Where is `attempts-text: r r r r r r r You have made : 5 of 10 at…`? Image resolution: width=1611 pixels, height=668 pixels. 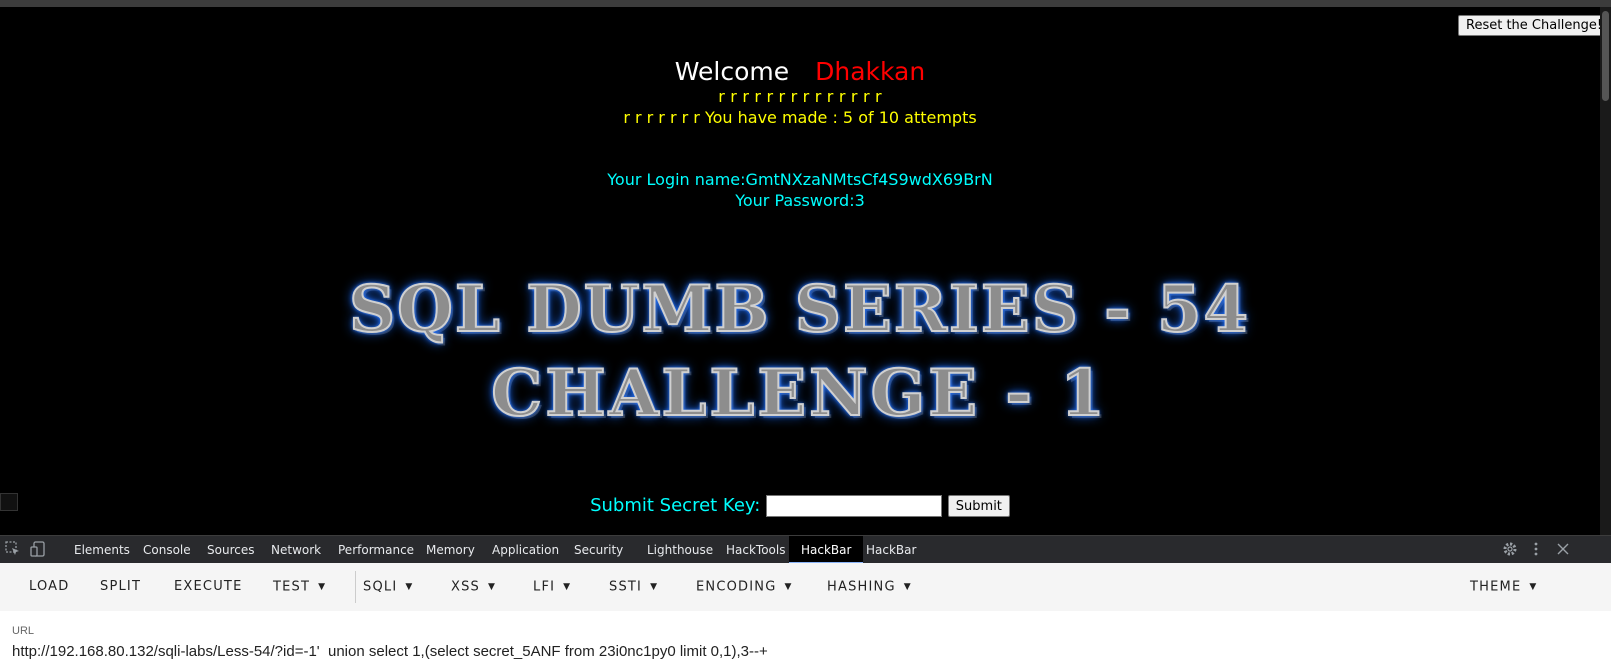
attempts-text: r r r r r r r You have made : 5 of 10 at… is located at coordinates (800, 117).